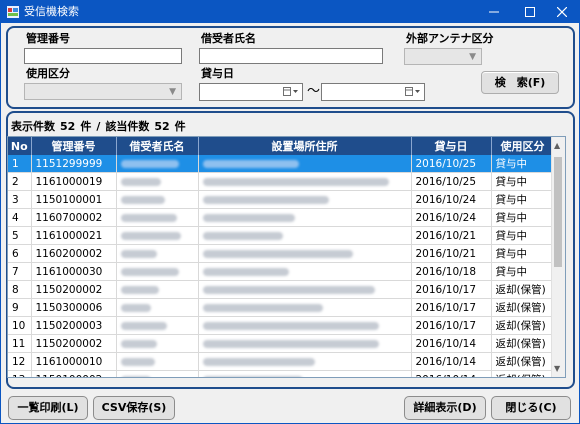 Image resolution: width=580 pixels, height=424 pixels. Describe the element at coordinates (20, 146) in the screenshot. I see `col-header-no: No` at that location.